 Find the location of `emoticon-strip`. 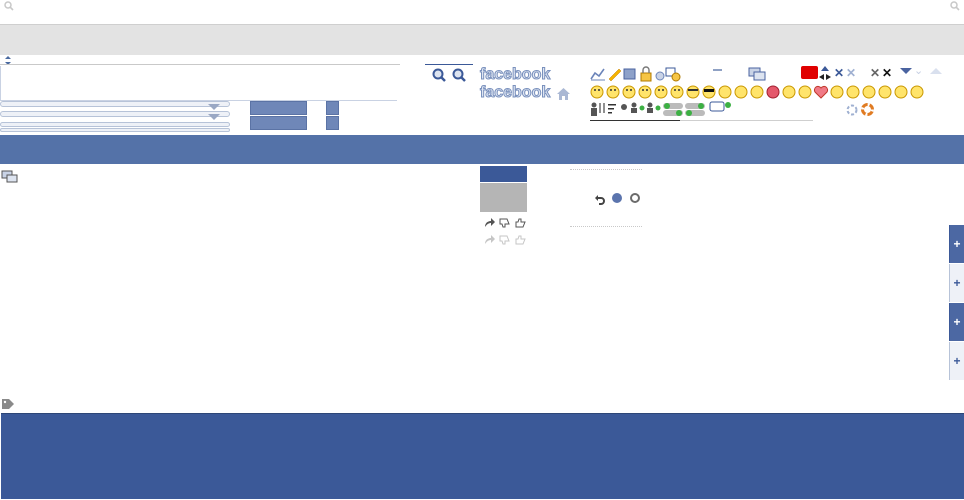

emoticon-strip is located at coordinates (760, 92).